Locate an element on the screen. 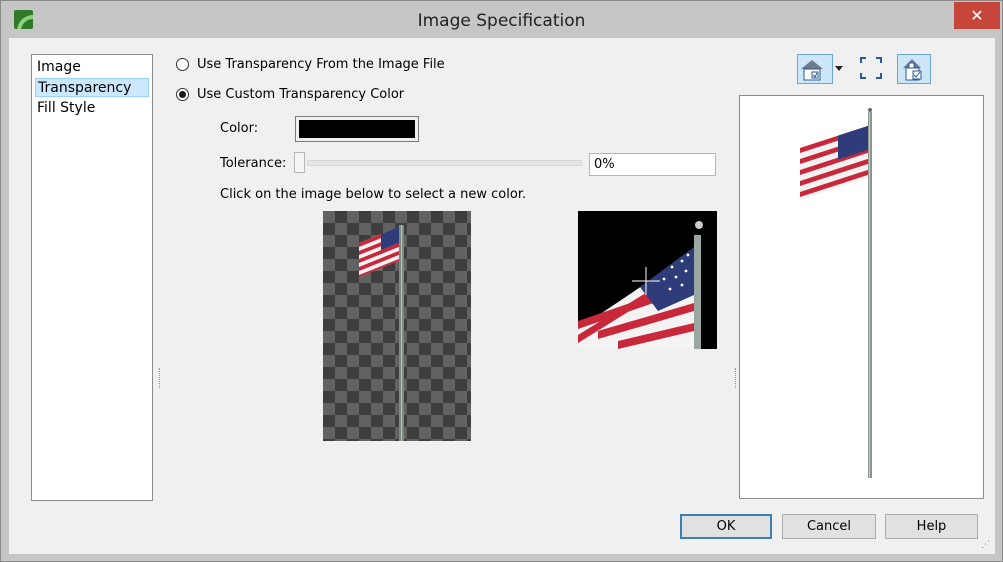 The height and width of the screenshot is (562, 1003). cancel-button: Cancel is located at coordinates (829, 526).